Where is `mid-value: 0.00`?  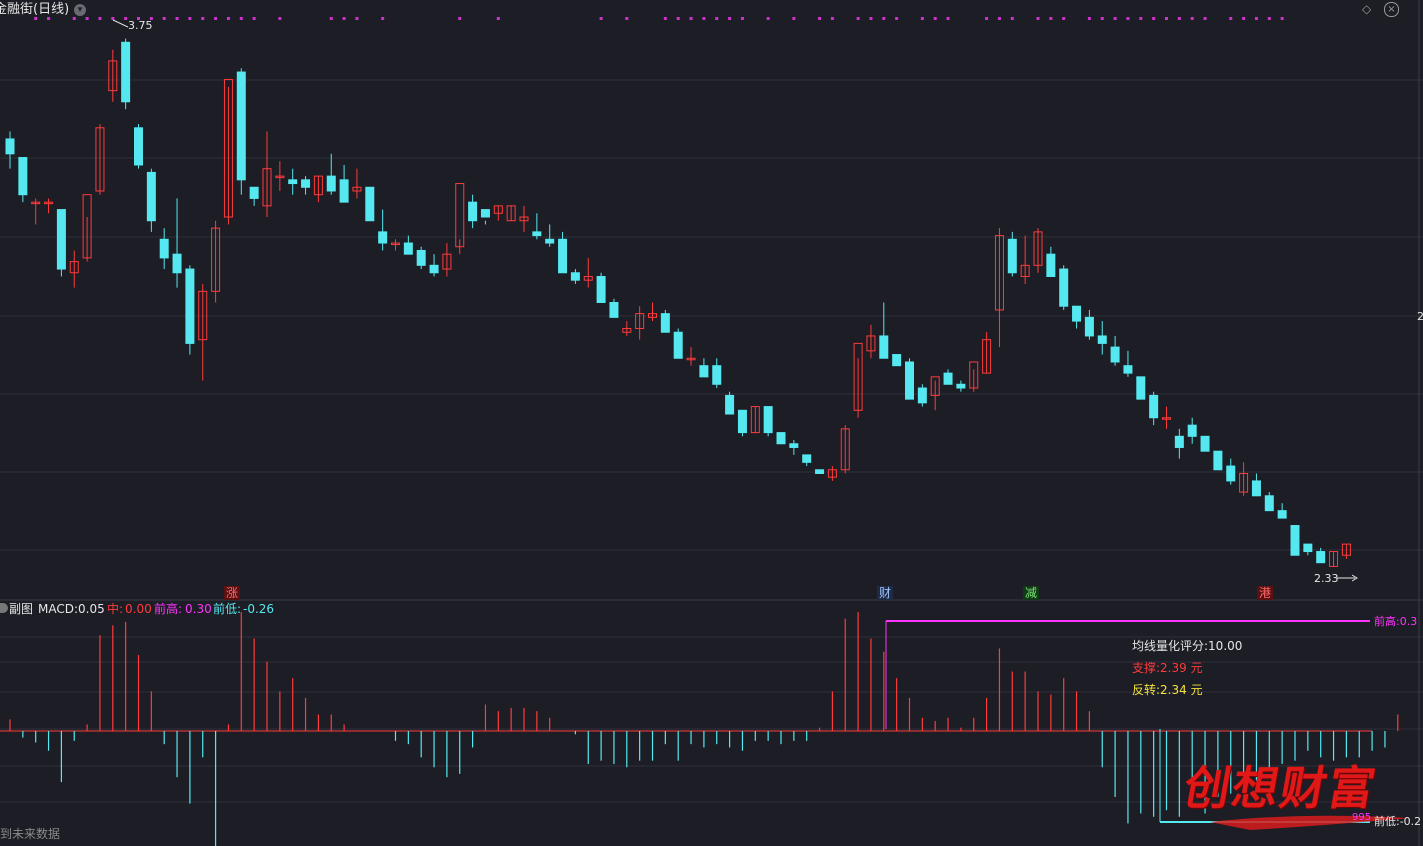 mid-value: 0.00 is located at coordinates (138, 609).